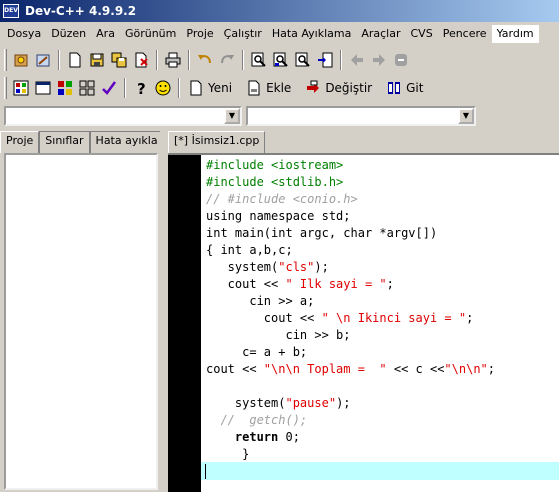  I want to click on find-button, so click(259, 60).